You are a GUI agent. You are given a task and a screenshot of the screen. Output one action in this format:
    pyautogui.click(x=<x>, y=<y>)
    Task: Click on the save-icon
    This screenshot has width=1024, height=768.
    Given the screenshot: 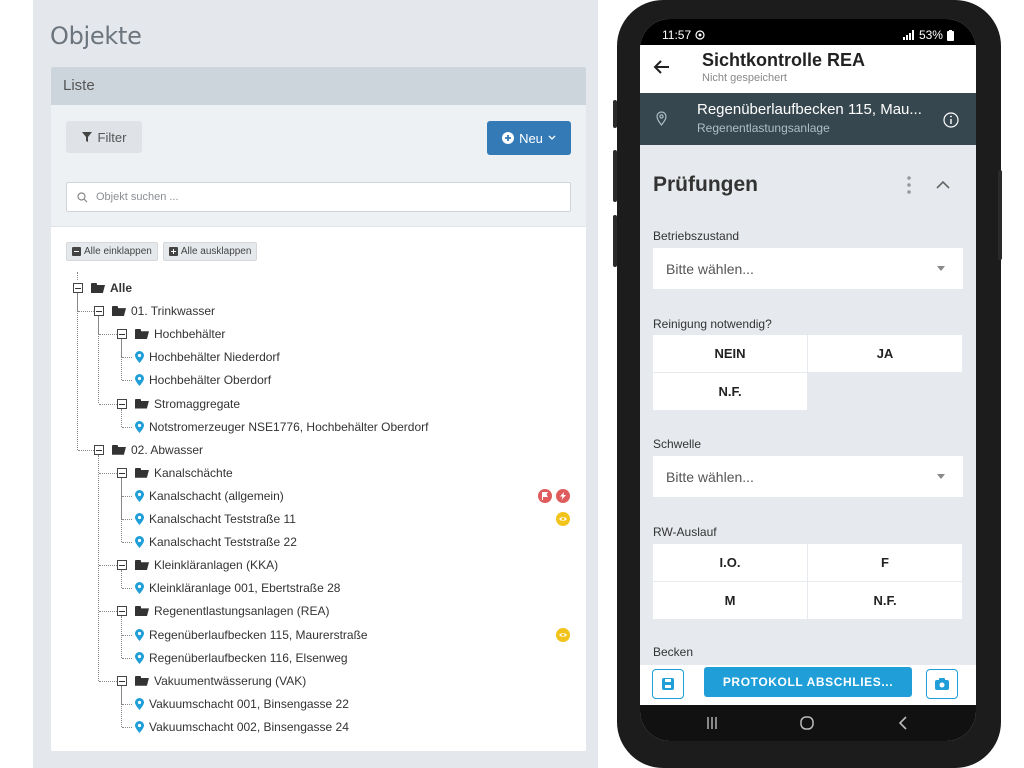 What is the action you would take?
    pyautogui.click(x=668, y=684)
    